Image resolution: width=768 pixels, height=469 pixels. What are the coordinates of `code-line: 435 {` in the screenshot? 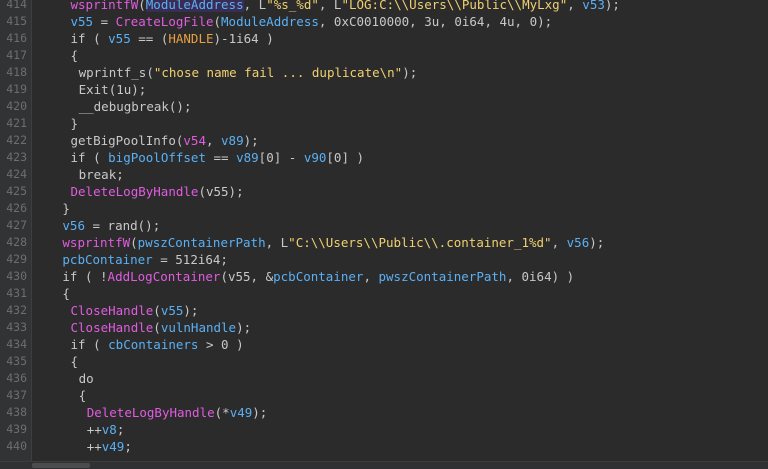 It's located at (384, 361).